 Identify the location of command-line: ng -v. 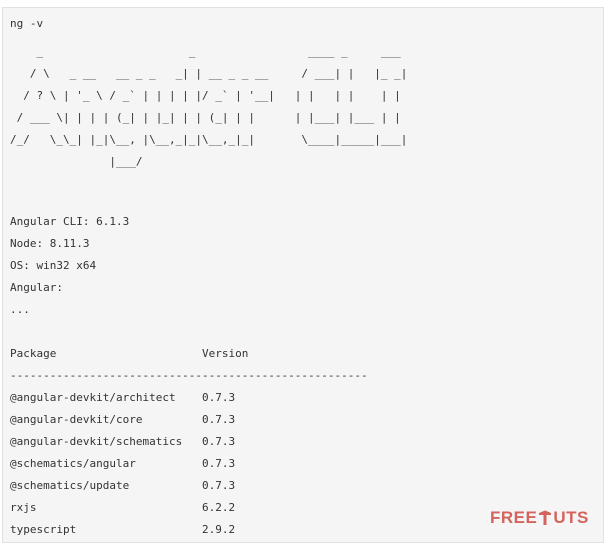
(27, 23).